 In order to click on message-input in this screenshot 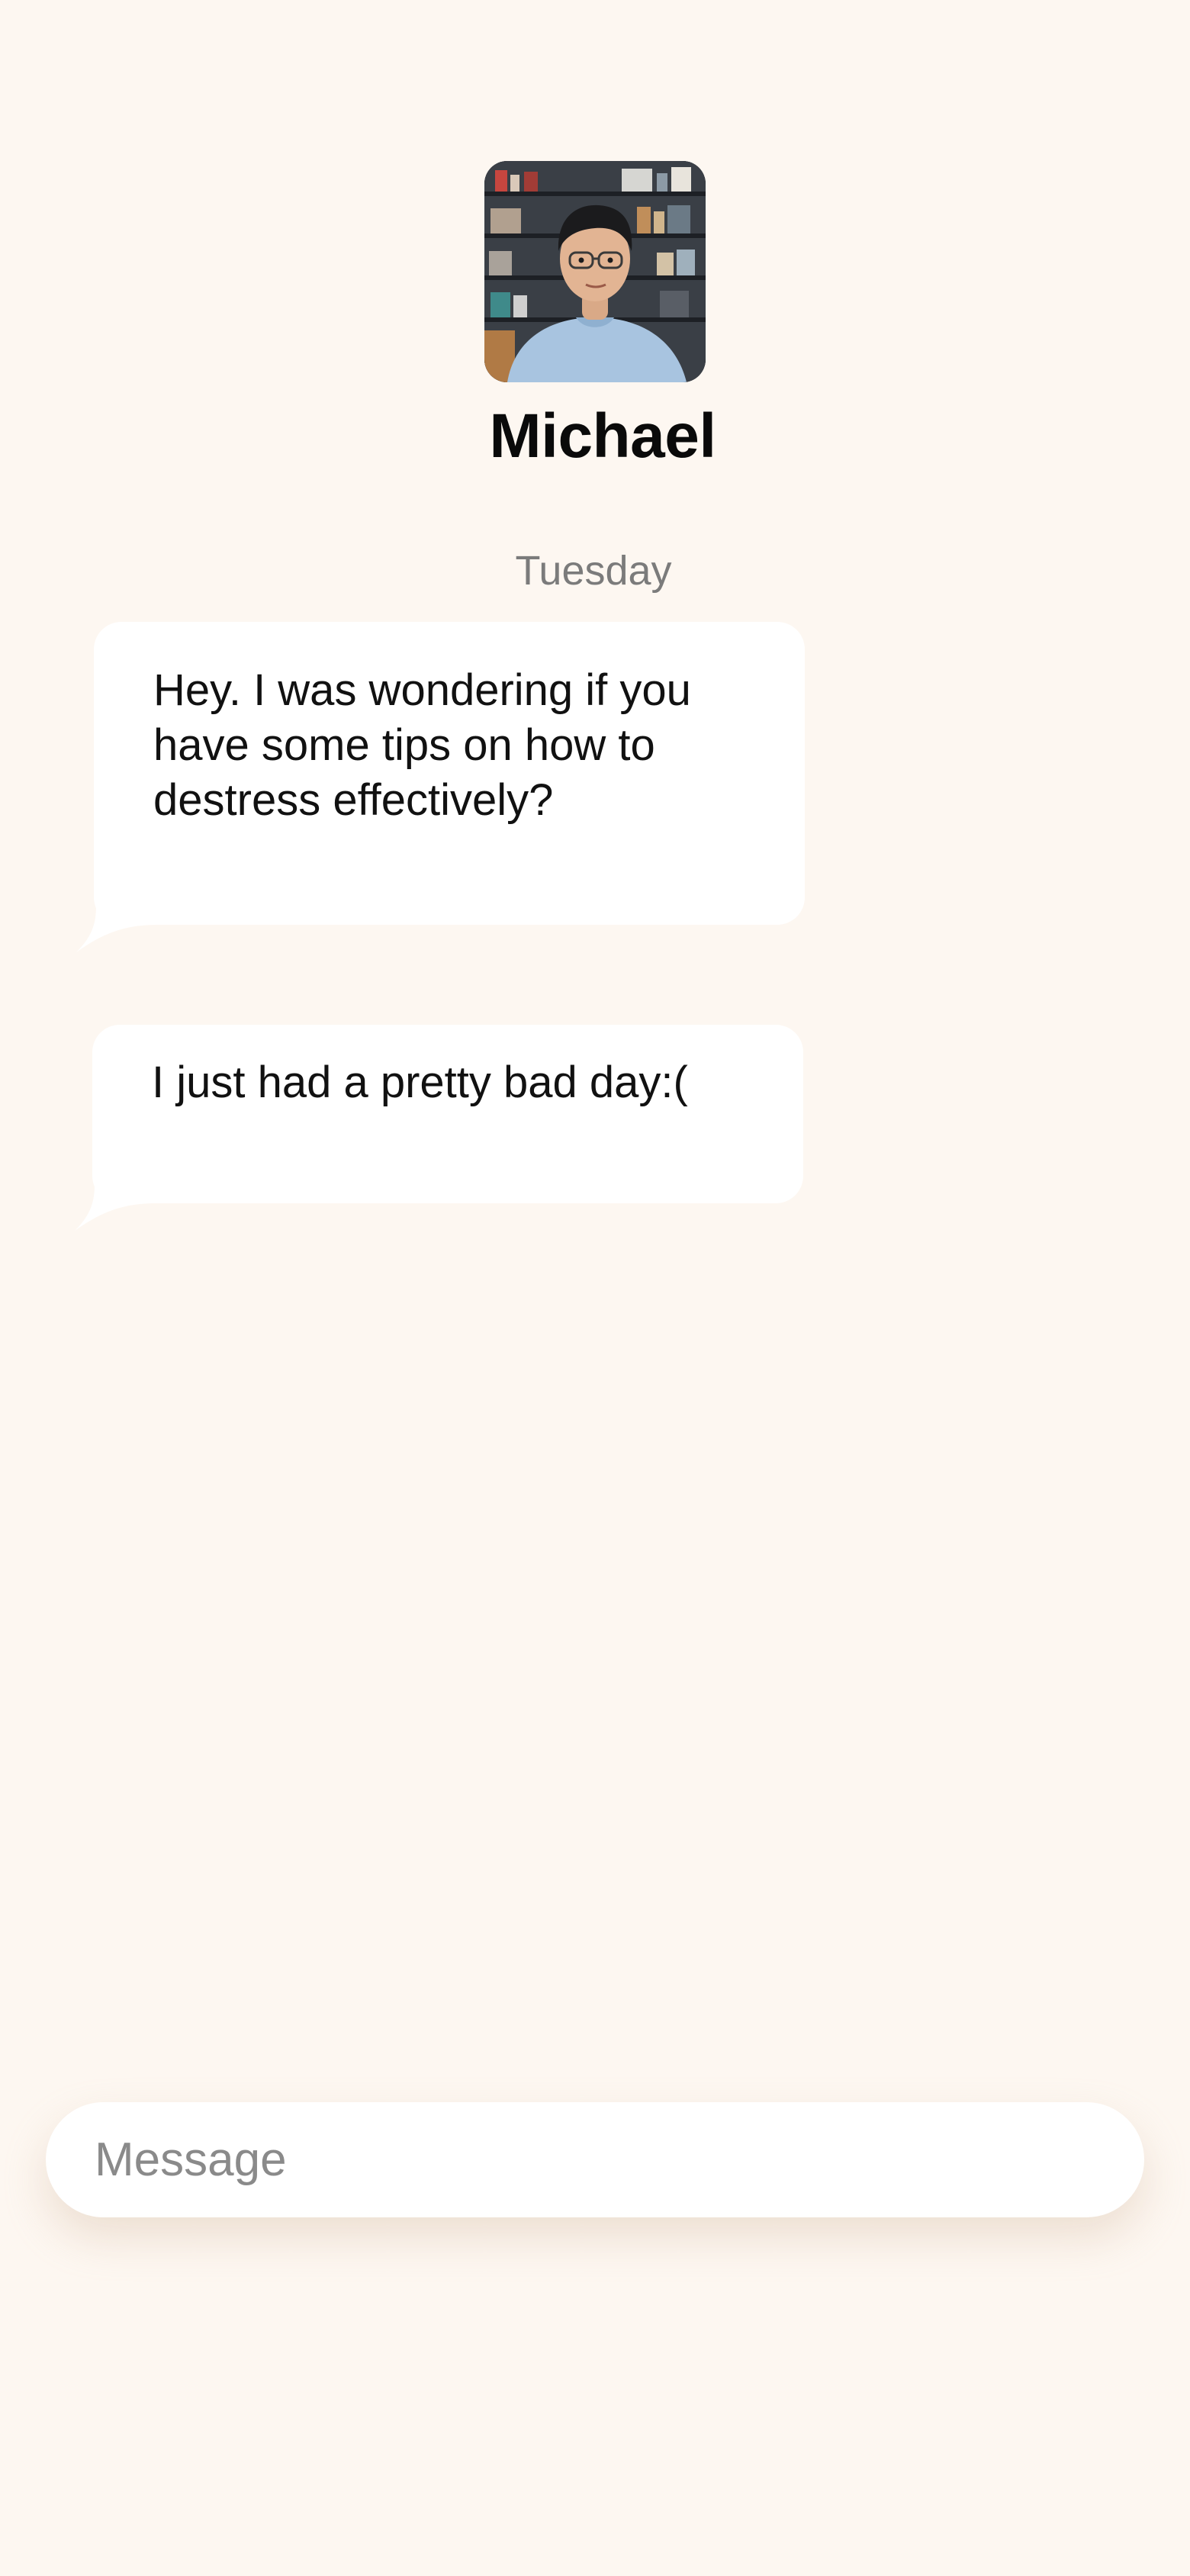, I will do `click(590, 2159)`.